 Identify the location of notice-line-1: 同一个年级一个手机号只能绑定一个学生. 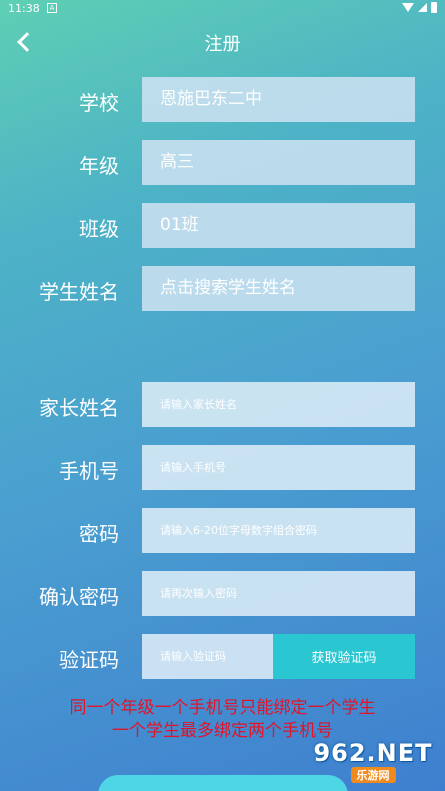
(222, 708).